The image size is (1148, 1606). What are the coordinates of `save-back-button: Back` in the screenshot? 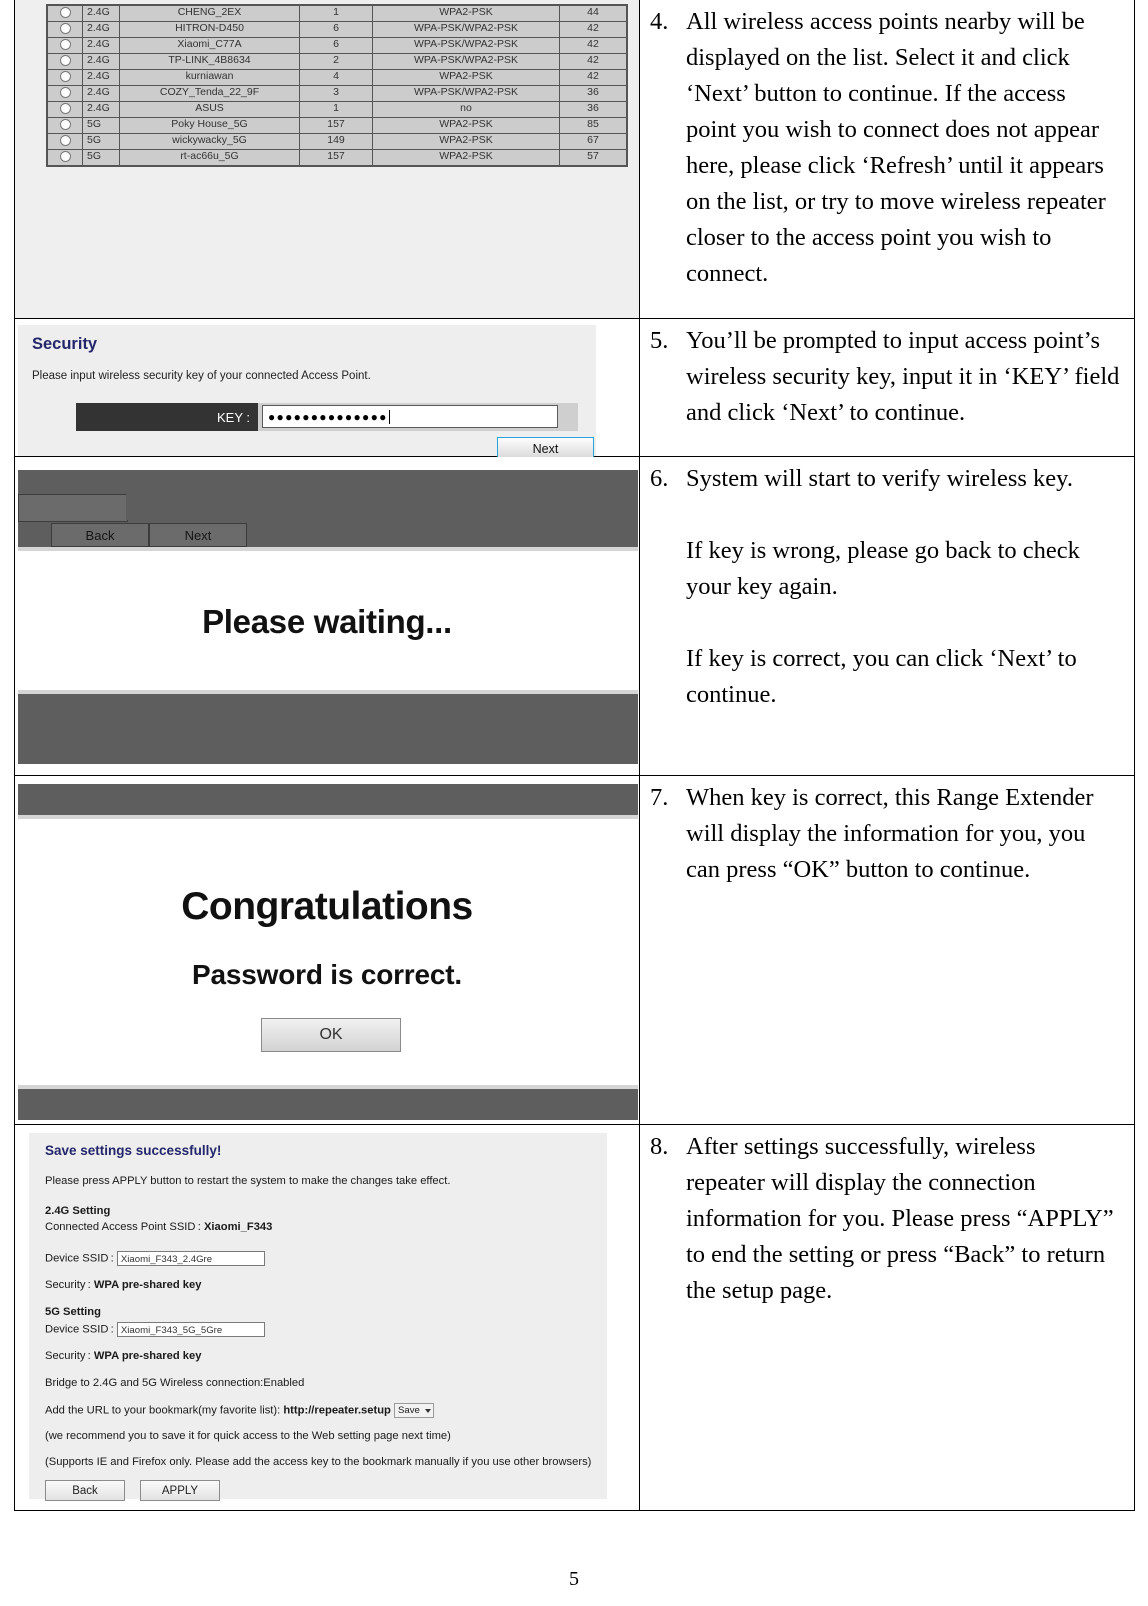 It's located at (85, 1490).